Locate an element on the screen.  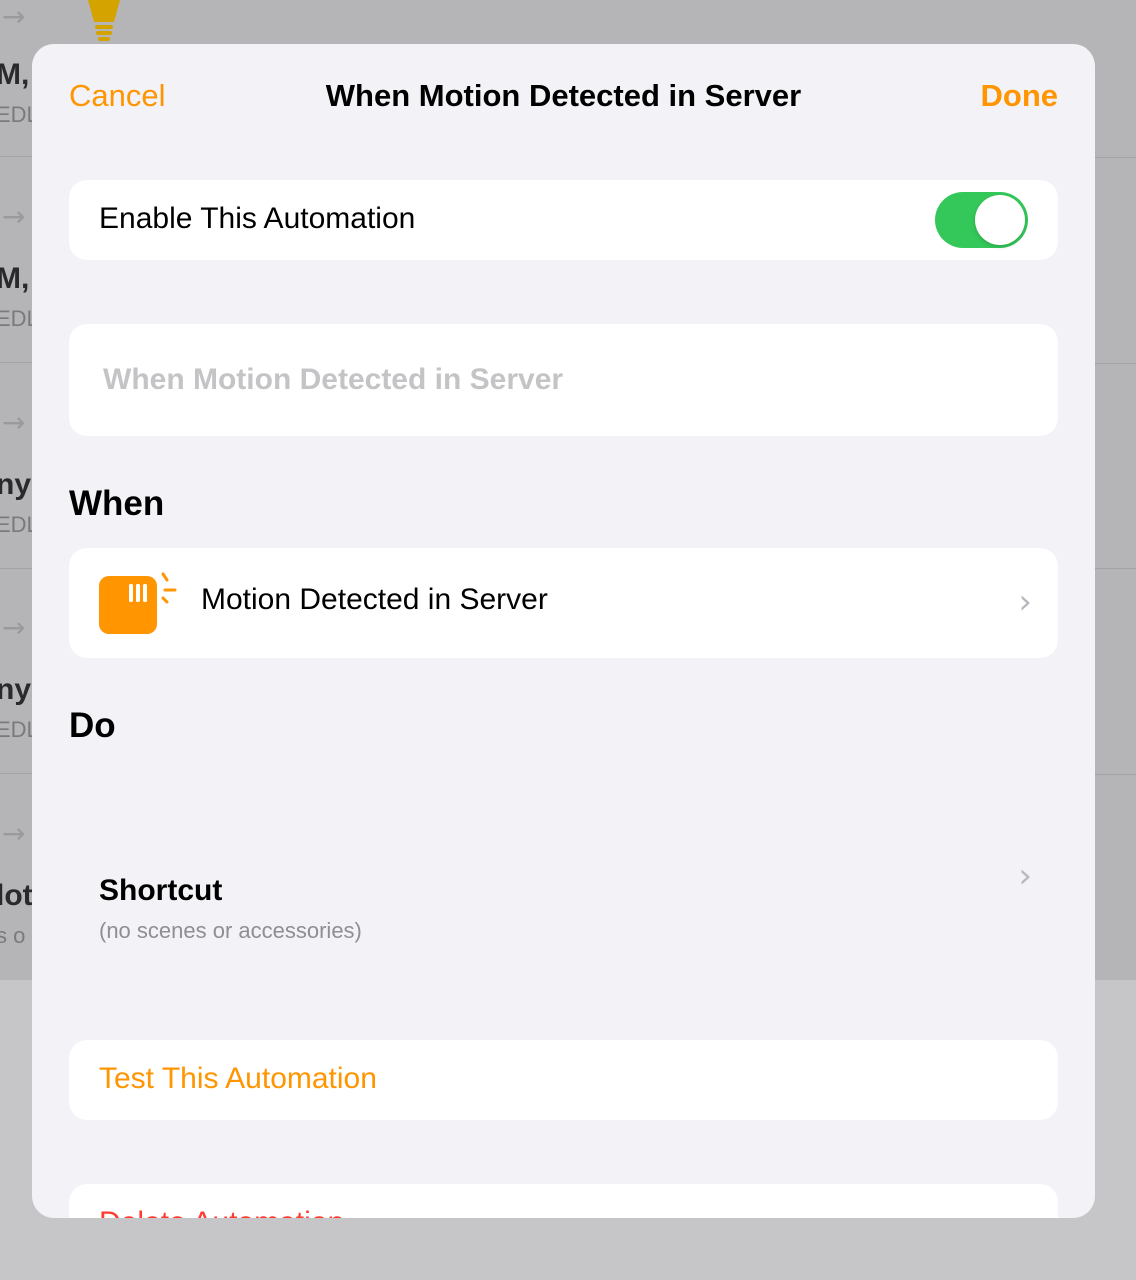
test-automation-label: Test This Automation is located at coordinates (238, 1078).